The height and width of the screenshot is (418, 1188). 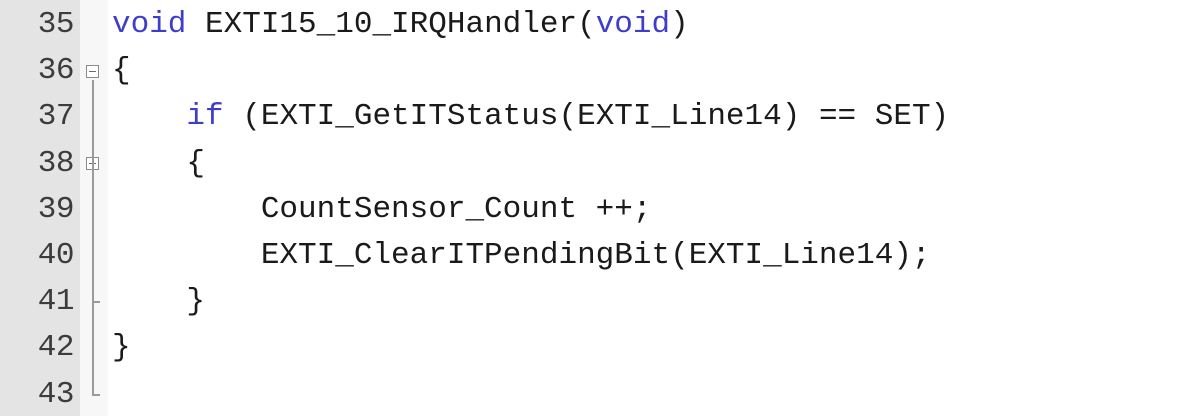 I want to click on line-number: 40, so click(x=56, y=255).